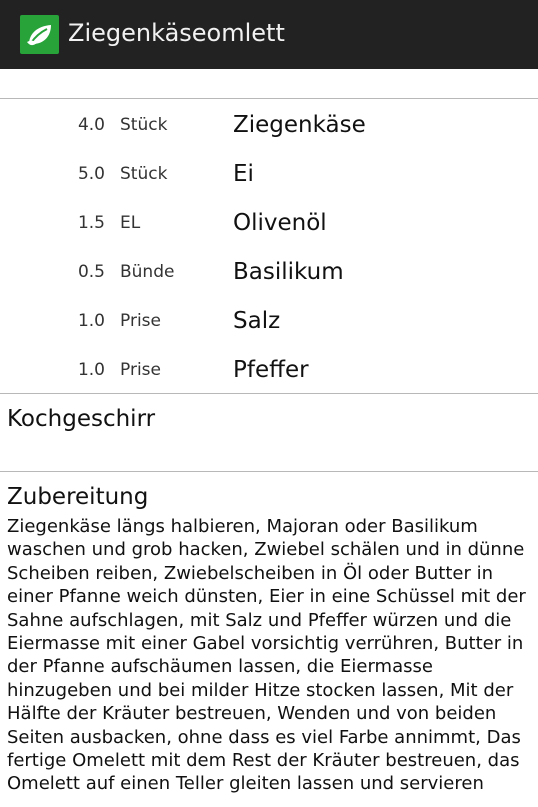 This screenshot has height=807, width=538. What do you see at coordinates (130, 223) in the screenshot?
I see `ingredient-unit: EL` at bounding box center [130, 223].